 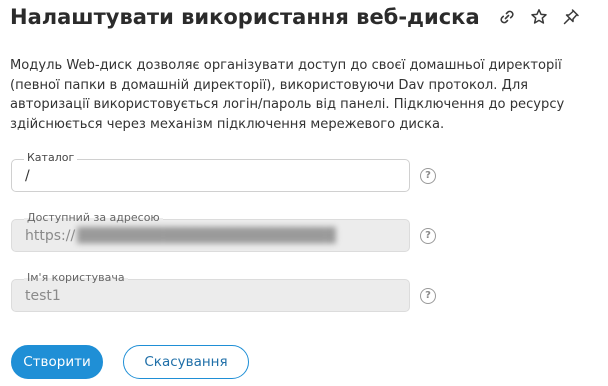 What do you see at coordinates (210, 291) in the screenshot?
I see `username-field: Ім'я користувача test1` at bounding box center [210, 291].